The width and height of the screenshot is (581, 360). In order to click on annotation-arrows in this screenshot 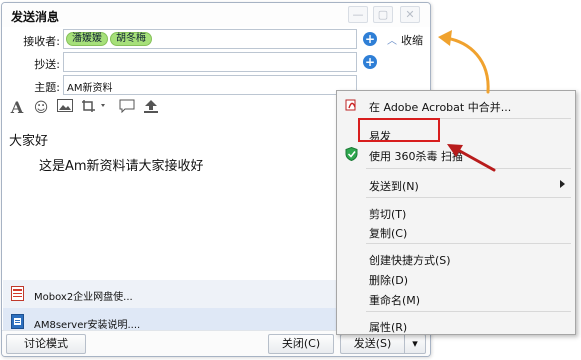, I will do `click(467, 101)`.